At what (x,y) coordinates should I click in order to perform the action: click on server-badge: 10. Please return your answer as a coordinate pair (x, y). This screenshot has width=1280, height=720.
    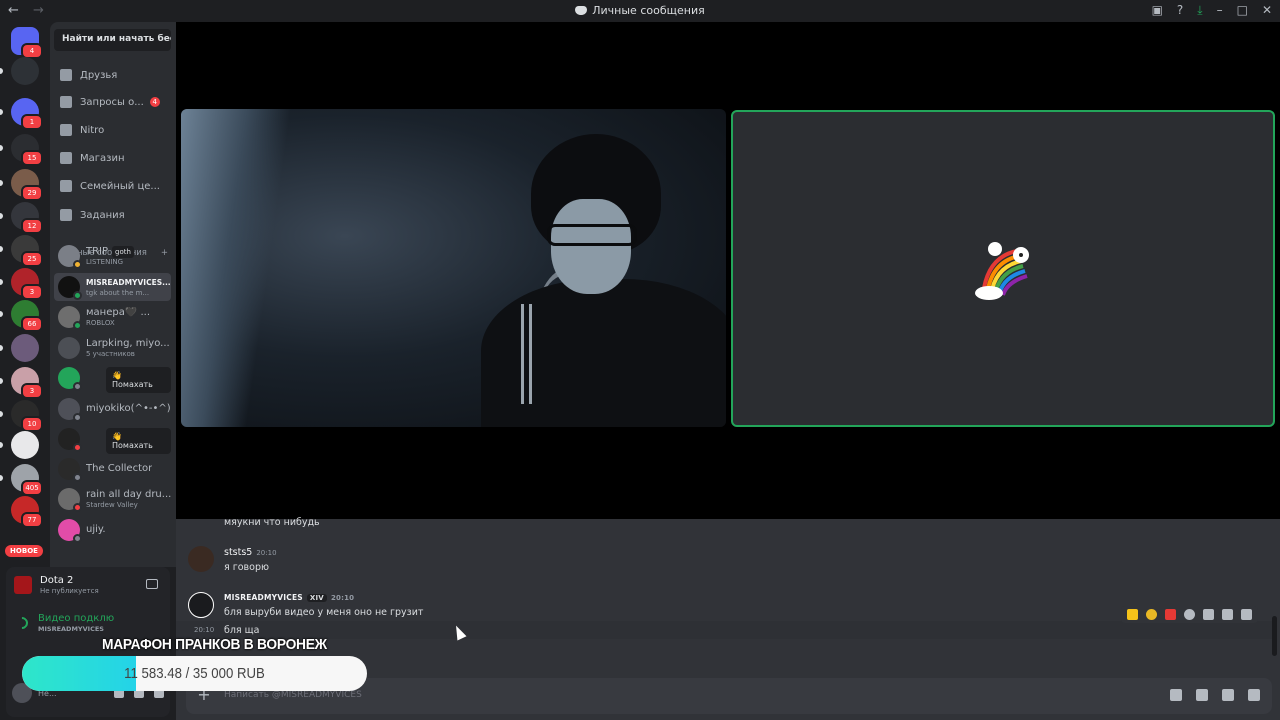
    Looking at the image, I should click on (32, 424).